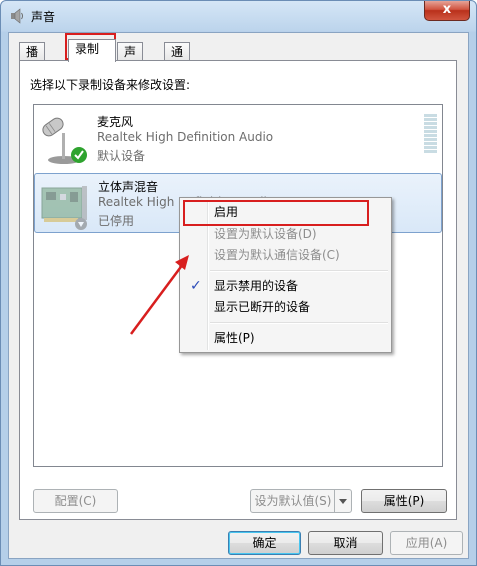  What do you see at coordinates (64, 140) in the screenshot?
I see `microphone-icon` at bounding box center [64, 140].